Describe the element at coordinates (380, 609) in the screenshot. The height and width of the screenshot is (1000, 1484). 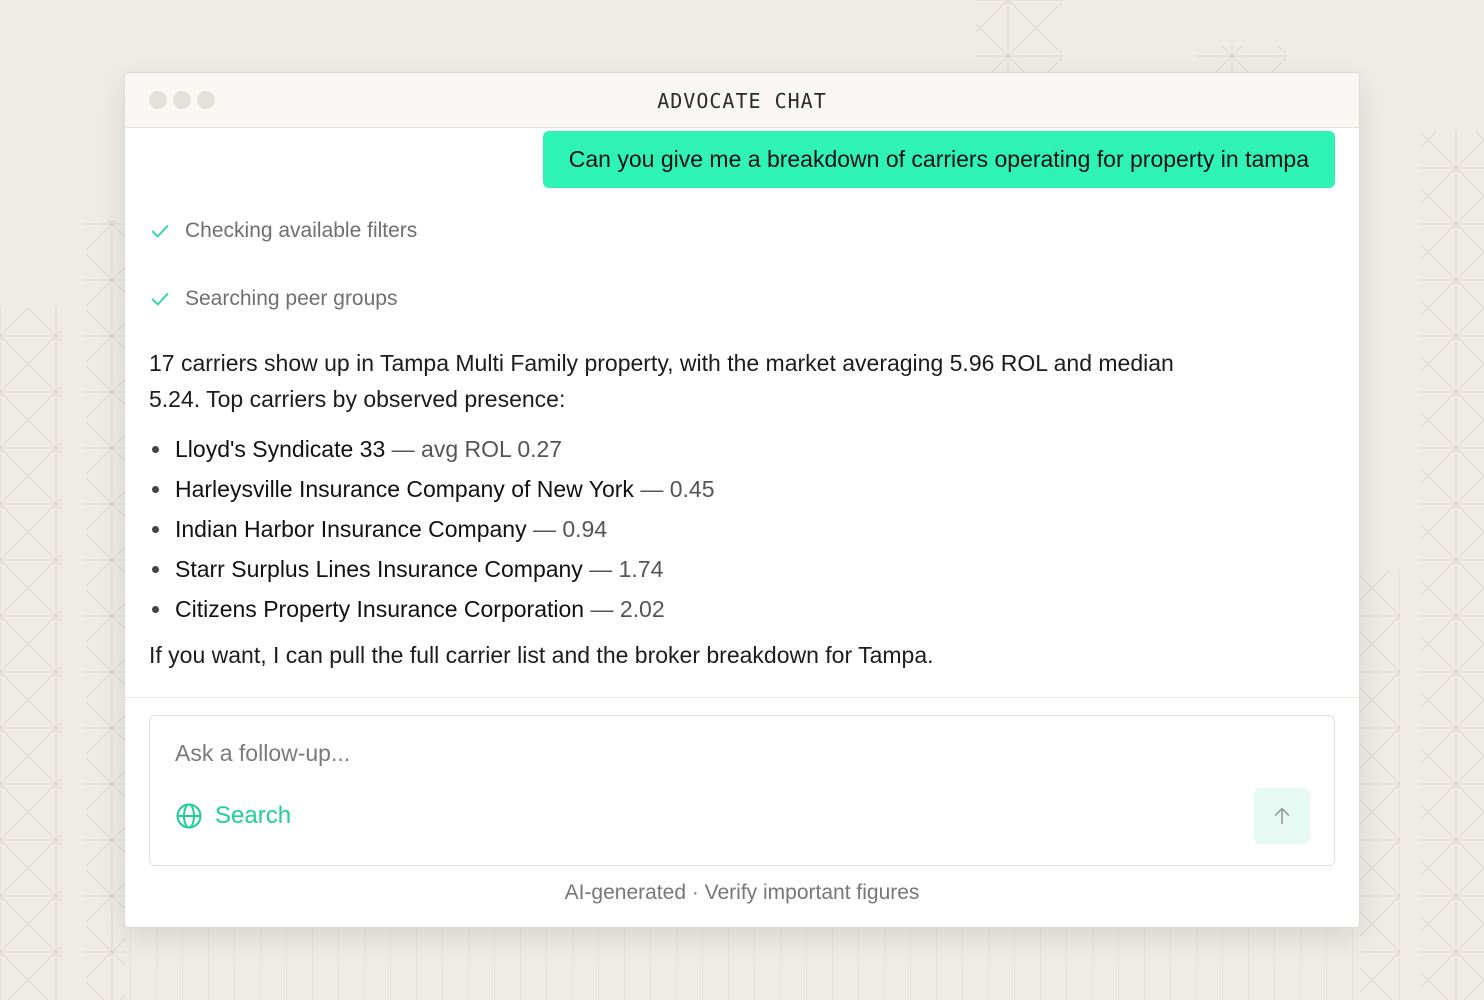
I see `carrier-name: Citizens Property Insurance Corporation` at that location.